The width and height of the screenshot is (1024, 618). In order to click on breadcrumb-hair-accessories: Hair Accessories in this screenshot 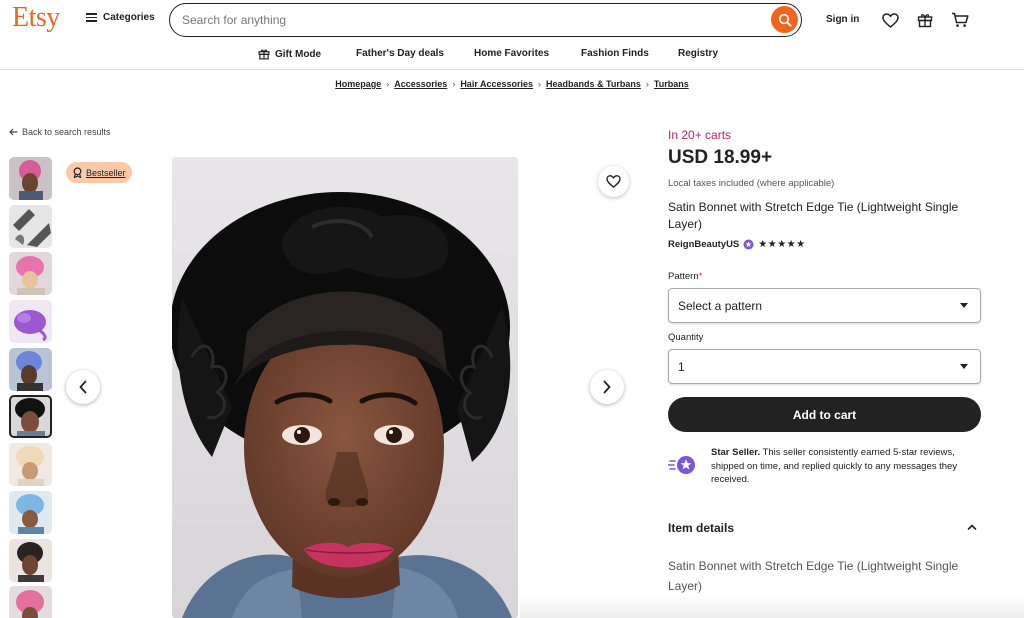, I will do `click(496, 84)`.